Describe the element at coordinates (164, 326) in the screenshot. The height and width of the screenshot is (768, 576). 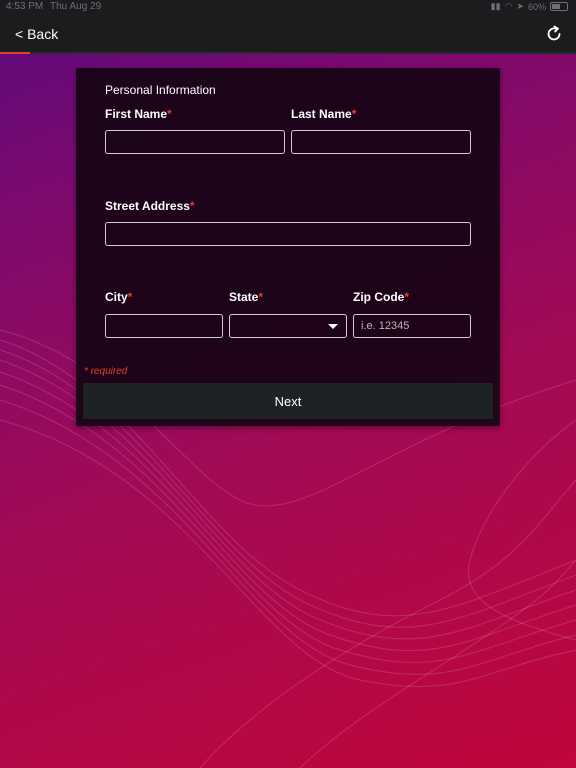
I see `city-input` at that location.